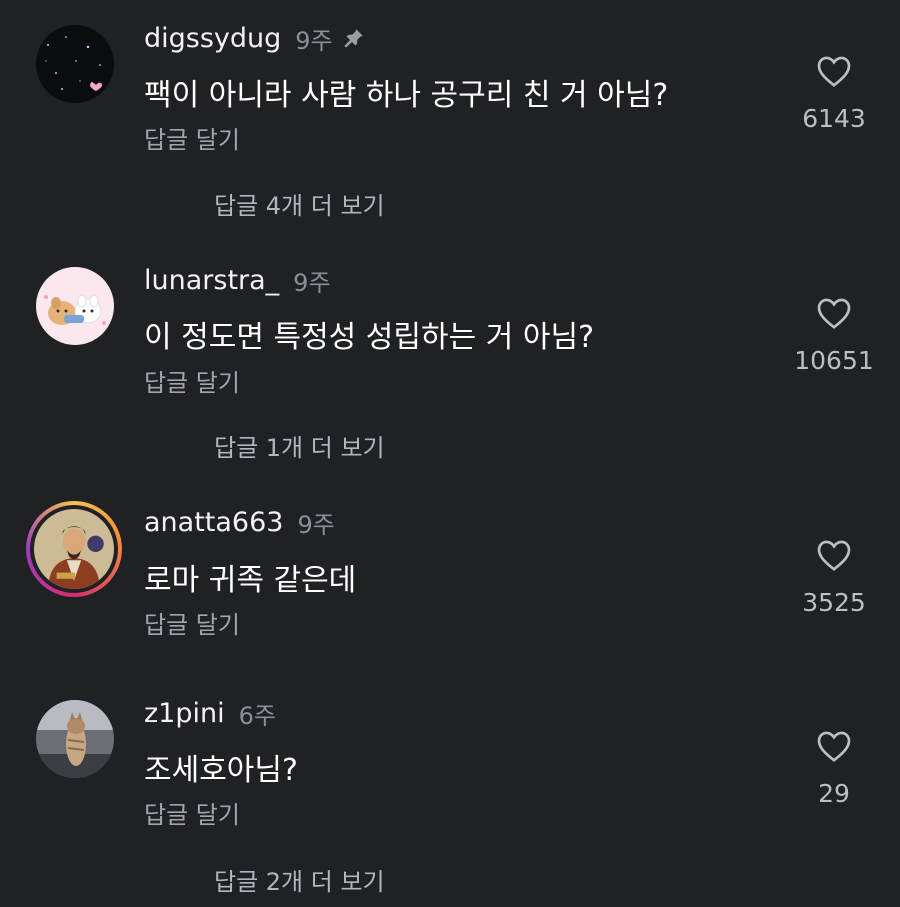  What do you see at coordinates (211, 280) in the screenshot?
I see `username: lunarstra_` at bounding box center [211, 280].